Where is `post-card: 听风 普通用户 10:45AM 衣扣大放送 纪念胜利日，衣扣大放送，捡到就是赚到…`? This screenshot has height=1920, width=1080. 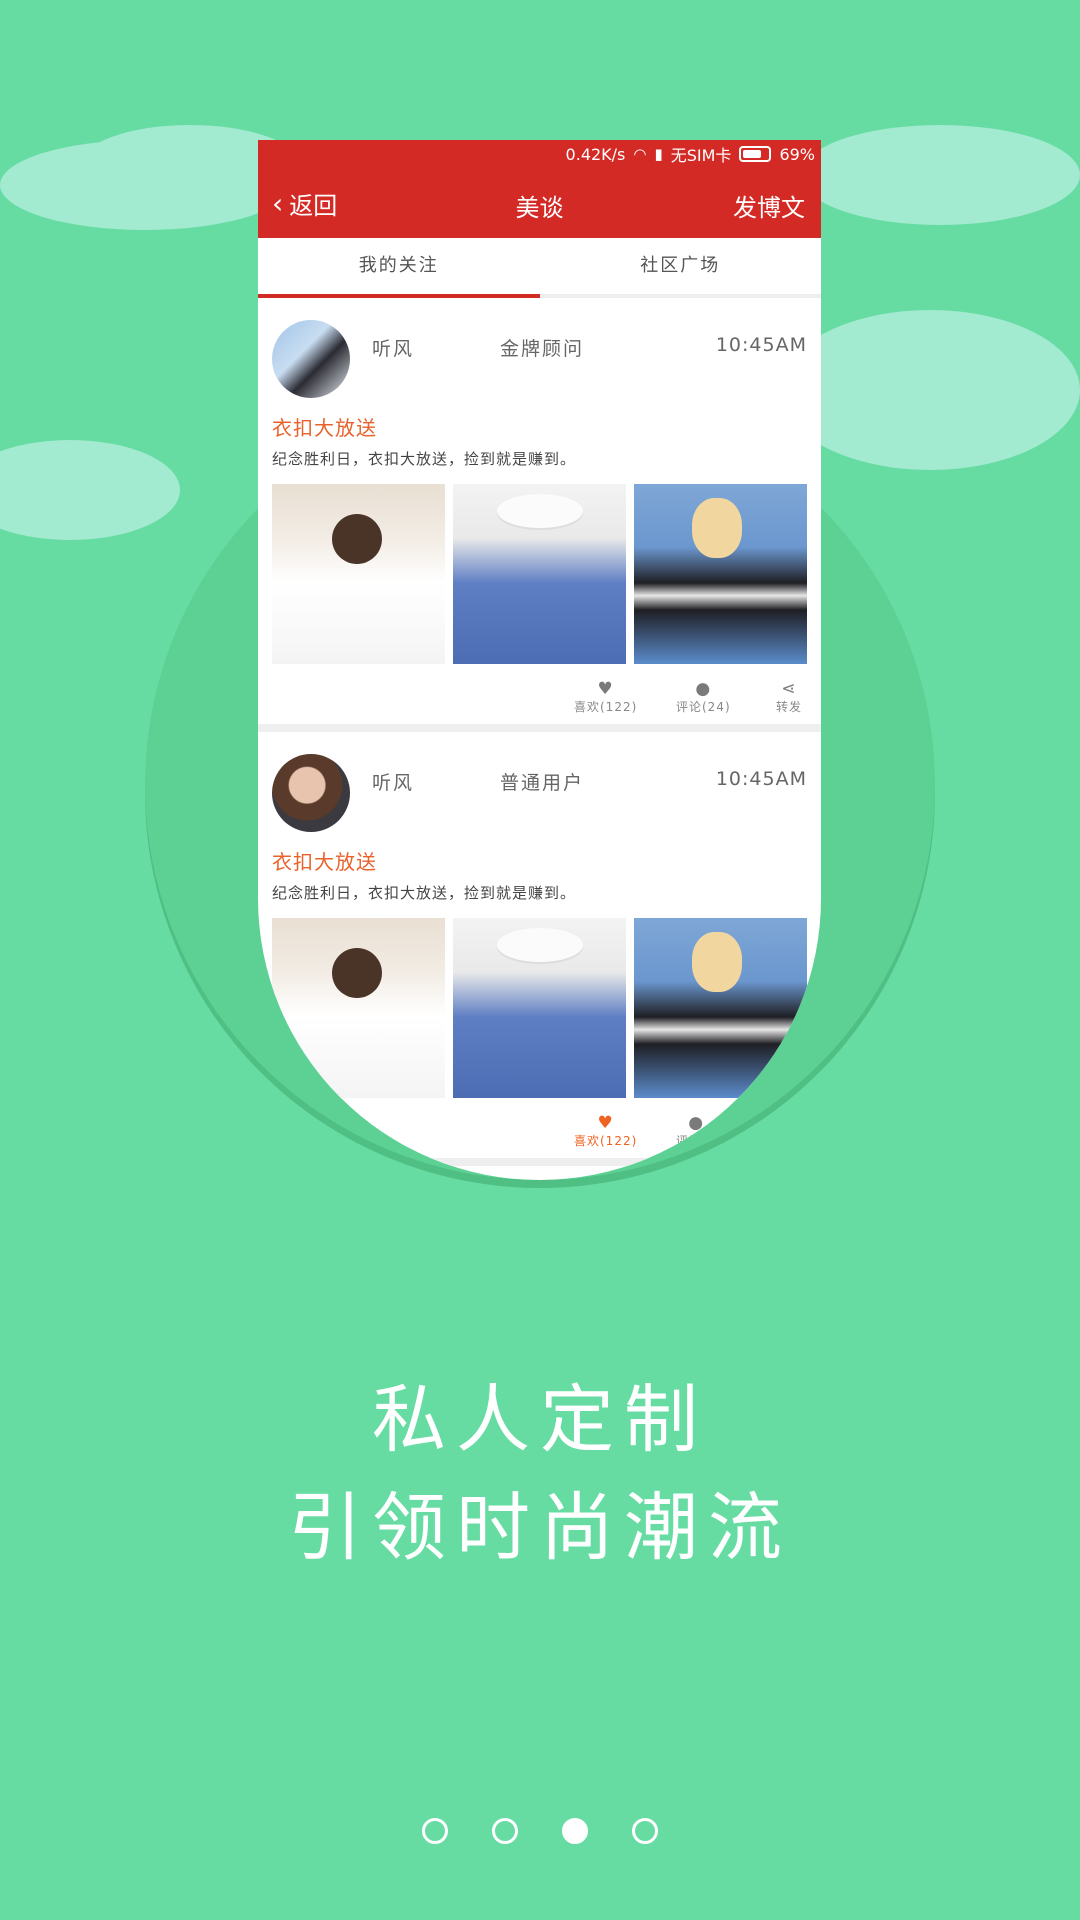 post-card: 听风 普通用户 10:45AM 衣扣大放送 纪念胜利日，衣扣大放送，捡到就是赚到… is located at coordinates (539, 949).